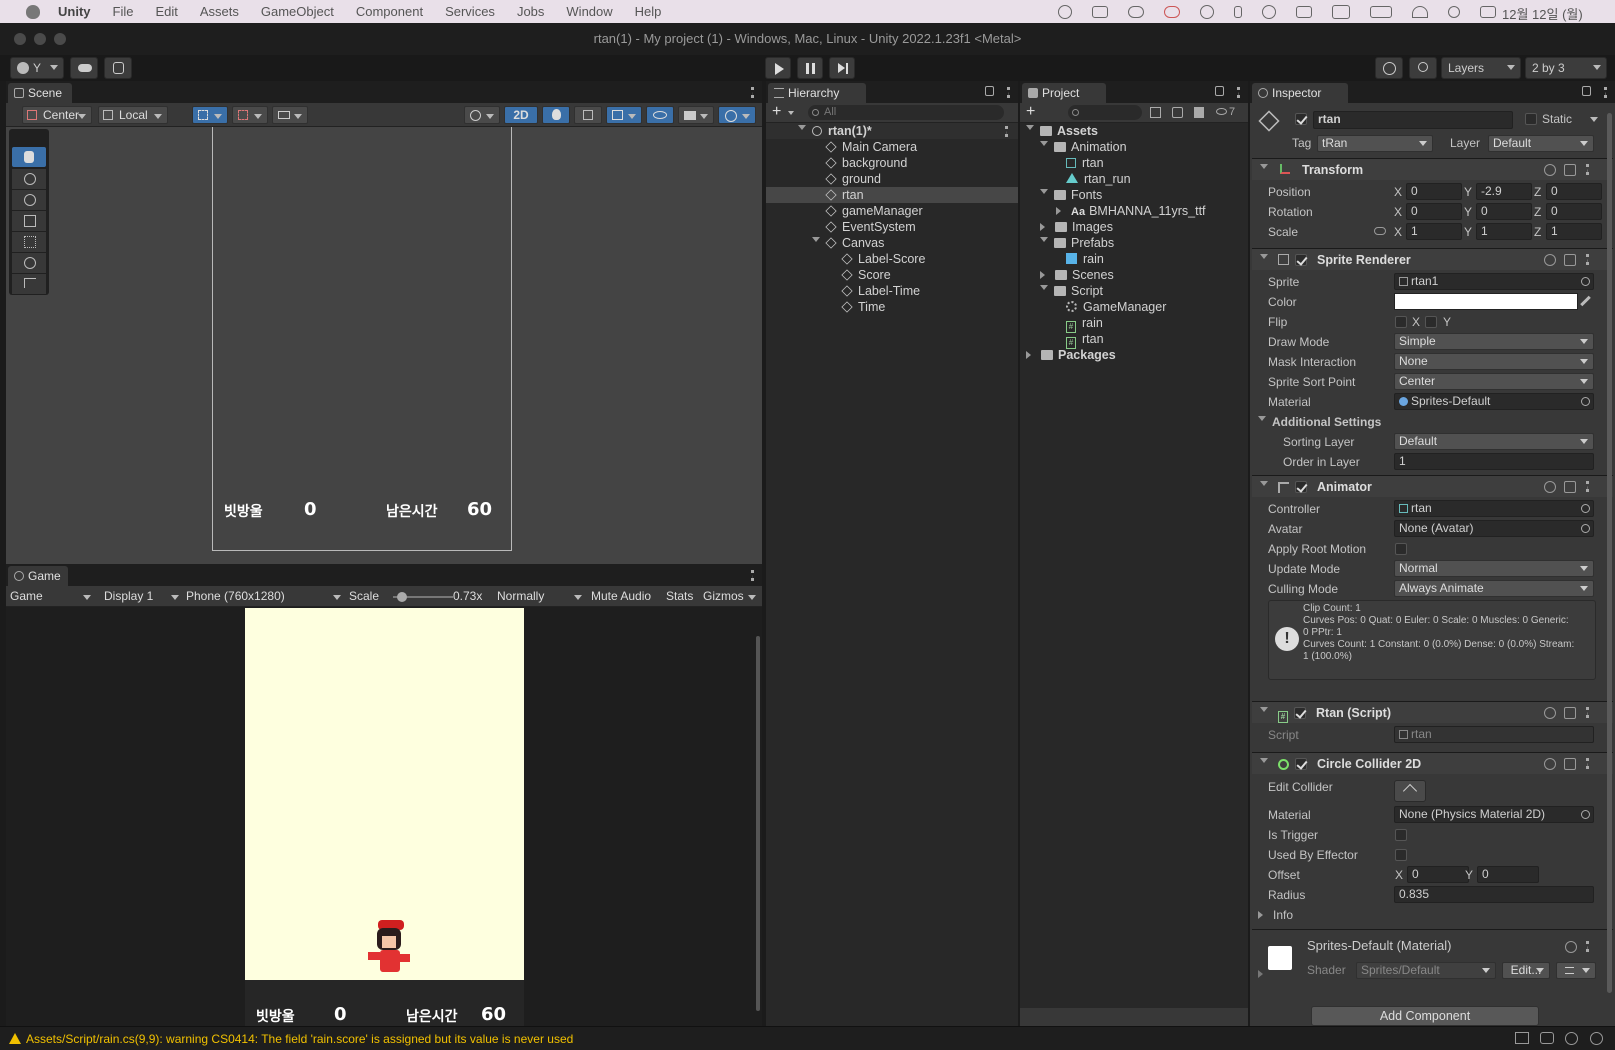 Image resolution: width=1615 pixels, height=1050 pixels. What do you see at coordinates (892, 179) in the screenshot?
I see `hierarchy-item: ground` at bounding box center [892, 179].